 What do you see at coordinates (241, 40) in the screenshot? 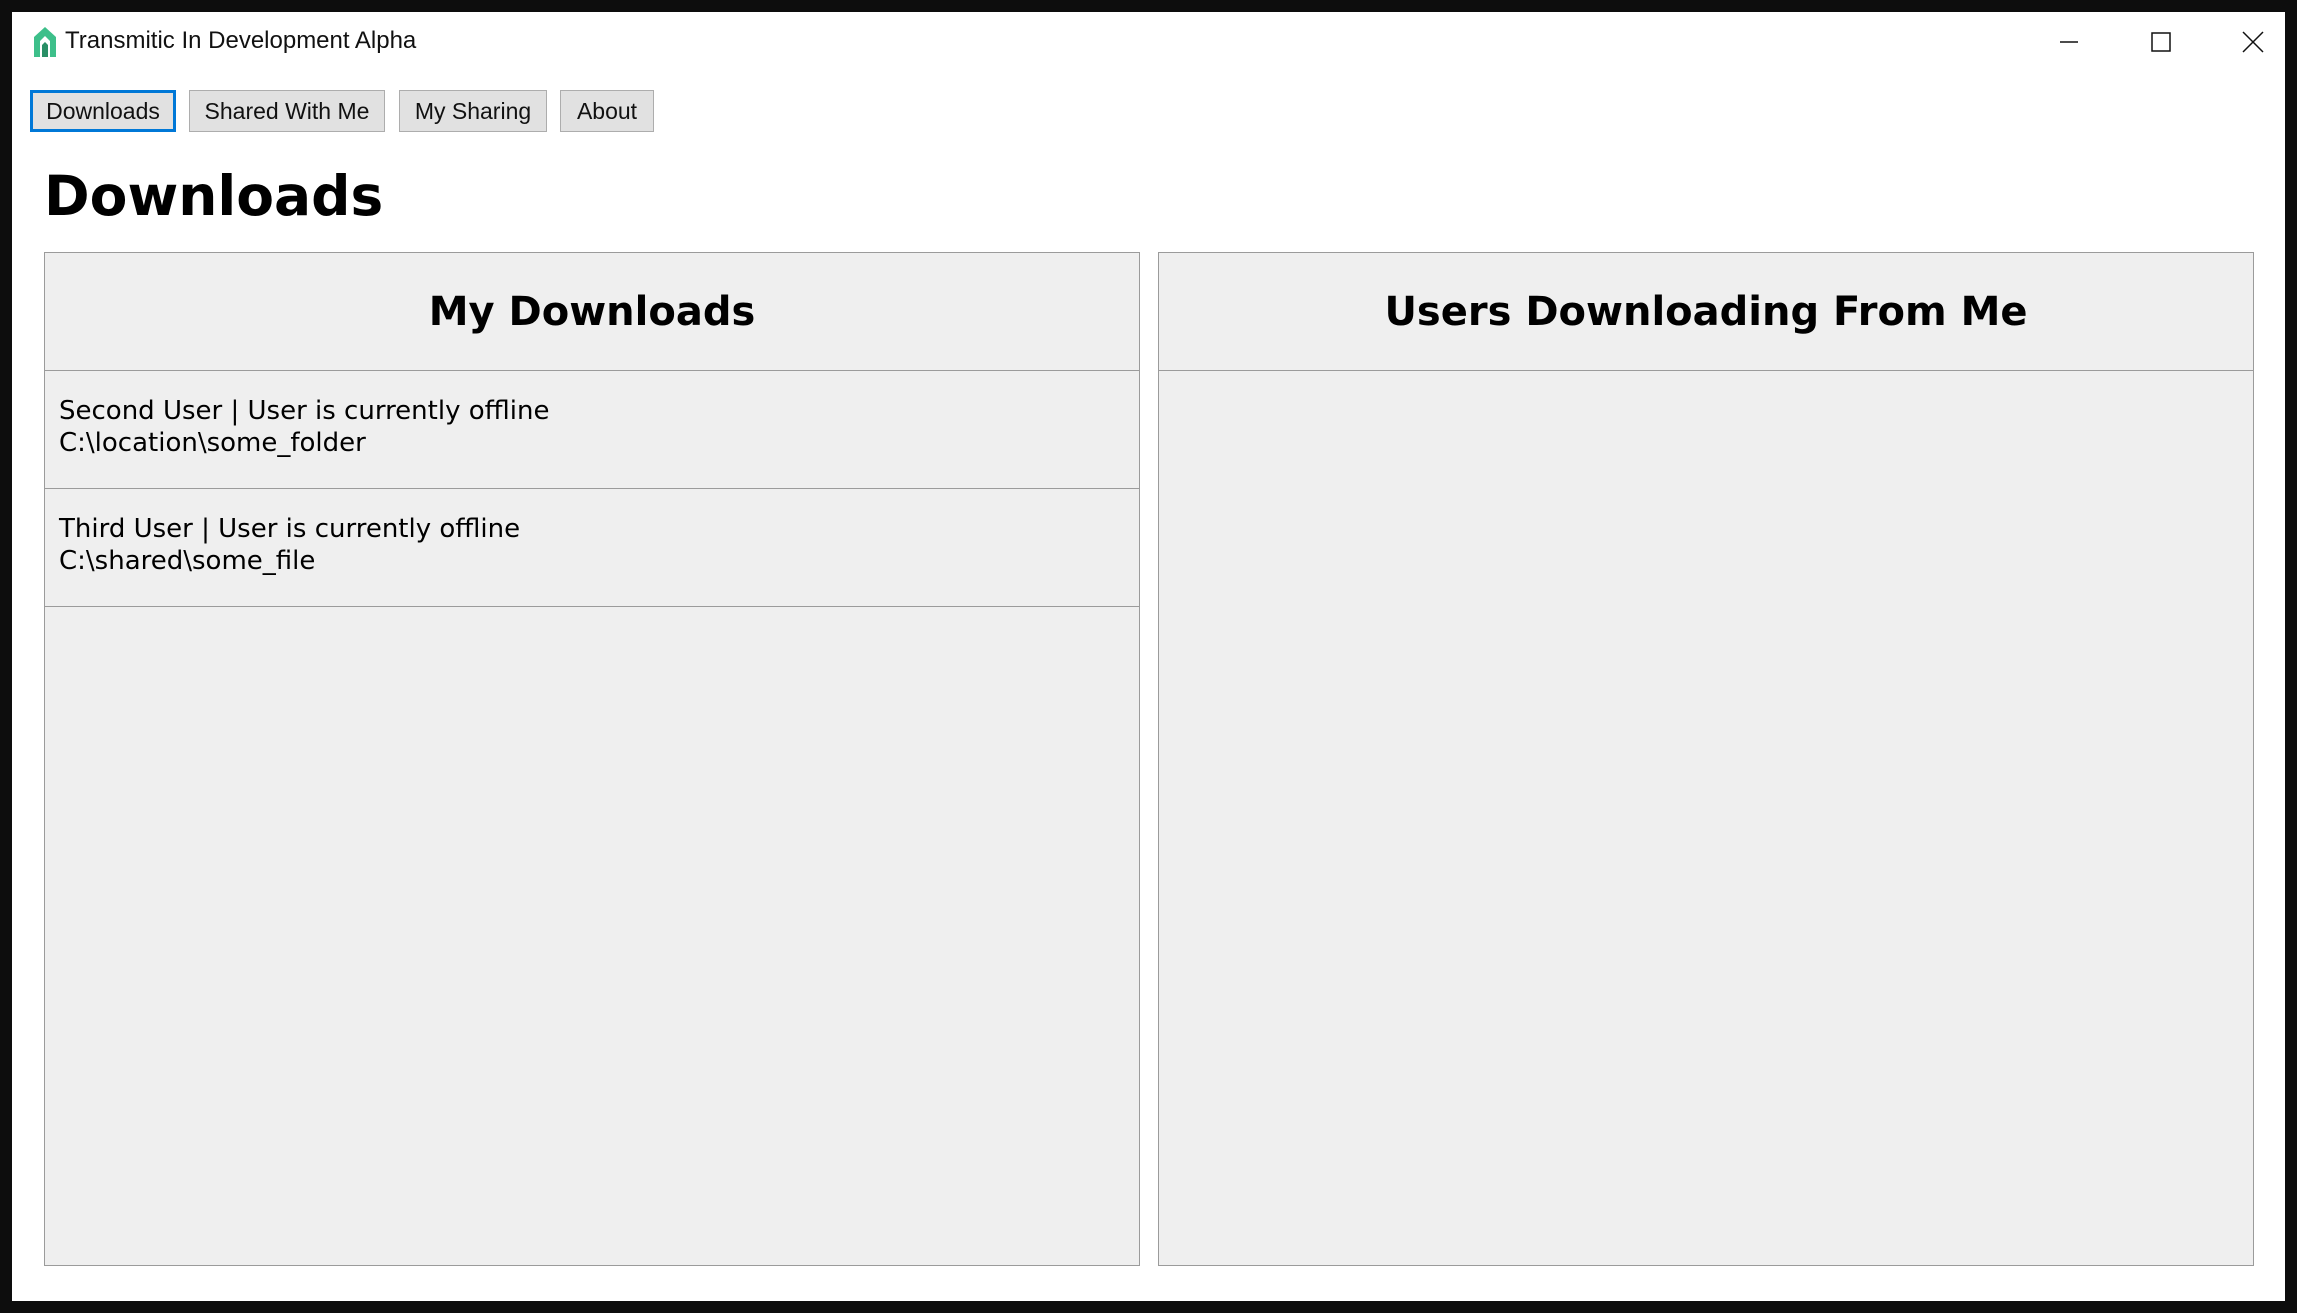
I see `window-title: Transmitic In Development Alpha` at bounding box center [241, 40].